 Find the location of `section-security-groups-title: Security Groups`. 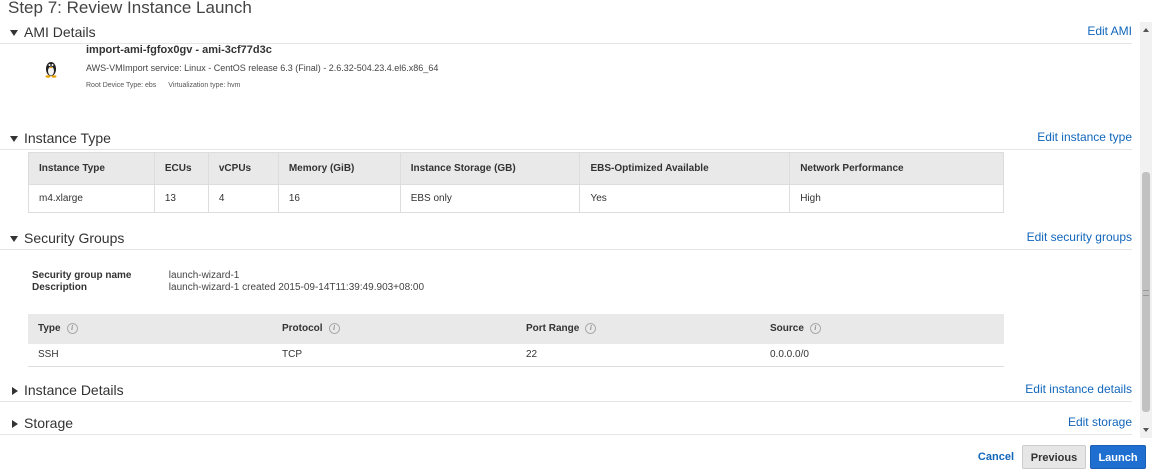

section-security-groups-title: Security Groups is located at coordinates (74, 238).